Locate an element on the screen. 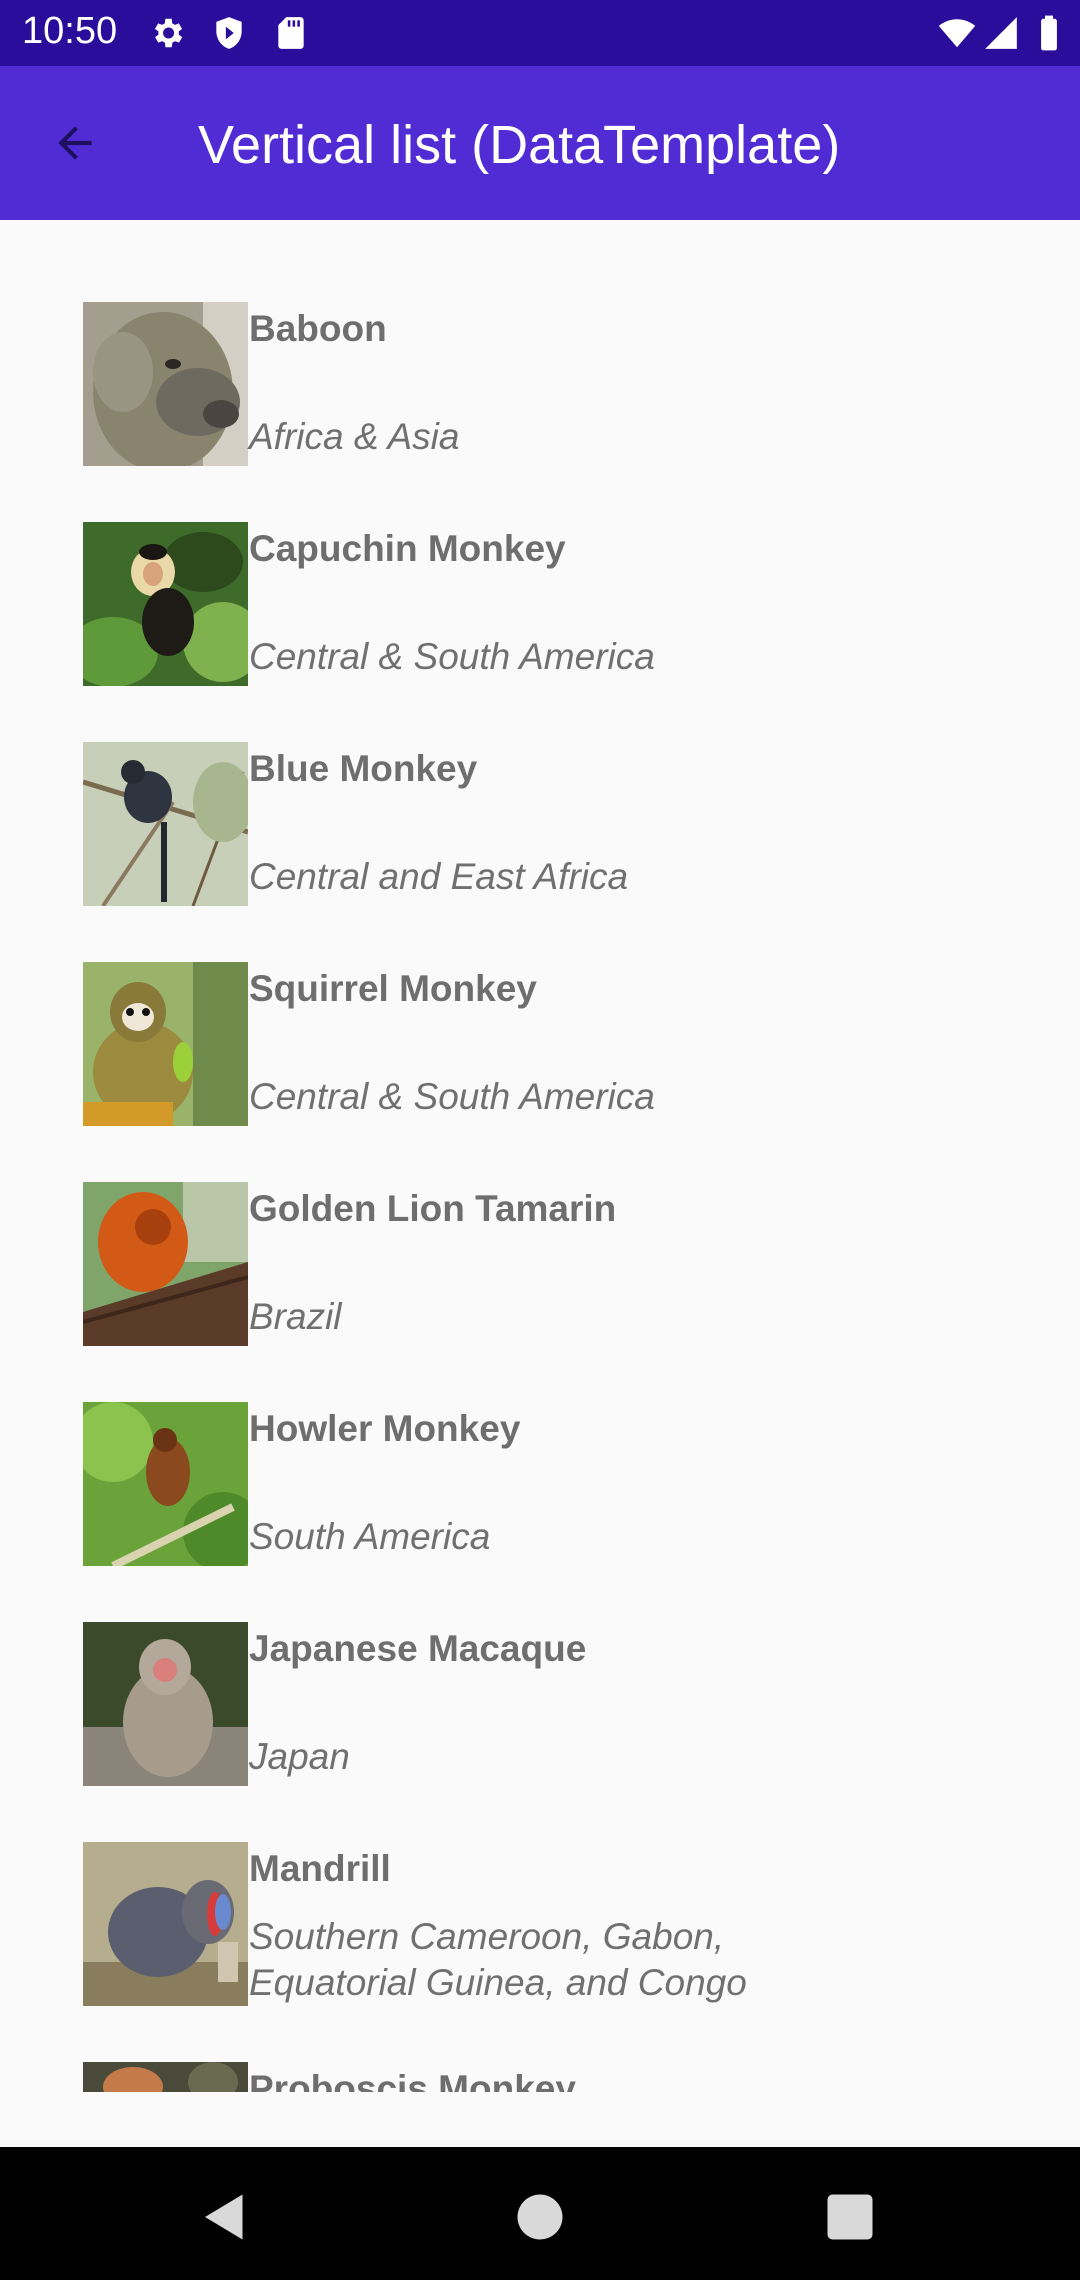 The width and height of the screenshot is (1080, 2280). status-time: 10:50 is located at coordinates (70, 31).